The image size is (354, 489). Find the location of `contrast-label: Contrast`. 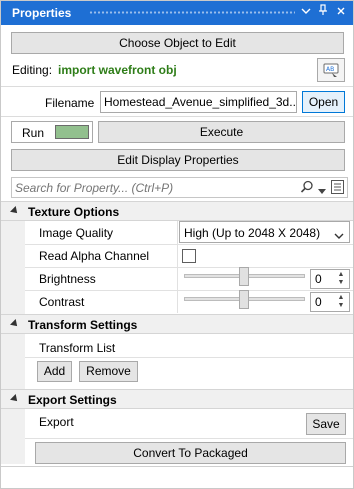

contrast-label: Contrast is located at coordinates (62, 302).